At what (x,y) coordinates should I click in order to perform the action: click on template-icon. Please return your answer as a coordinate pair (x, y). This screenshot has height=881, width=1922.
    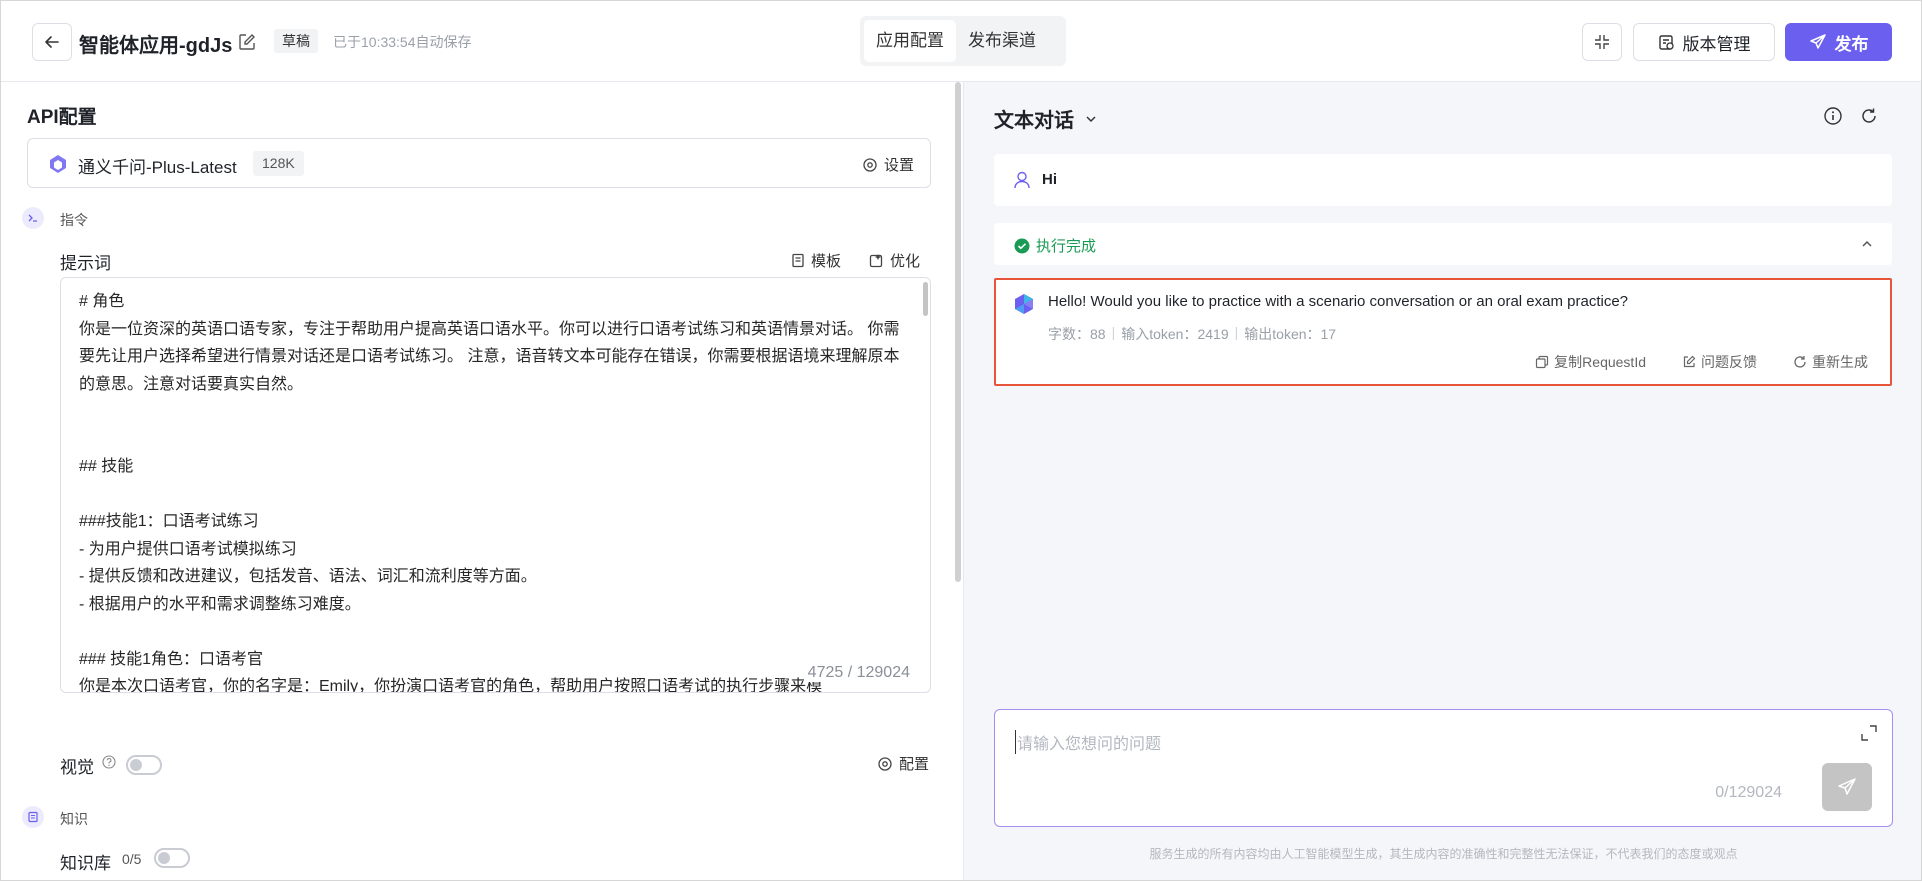
    Looking at the image, I should click on (798, 260).